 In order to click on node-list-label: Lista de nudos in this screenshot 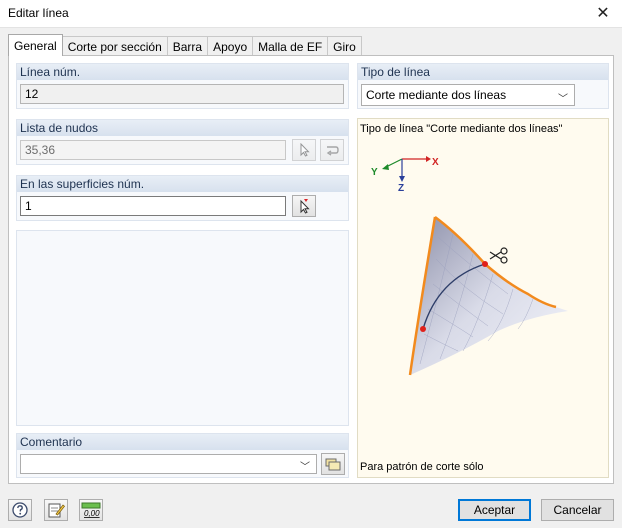, I will do `click(182, 128)`.